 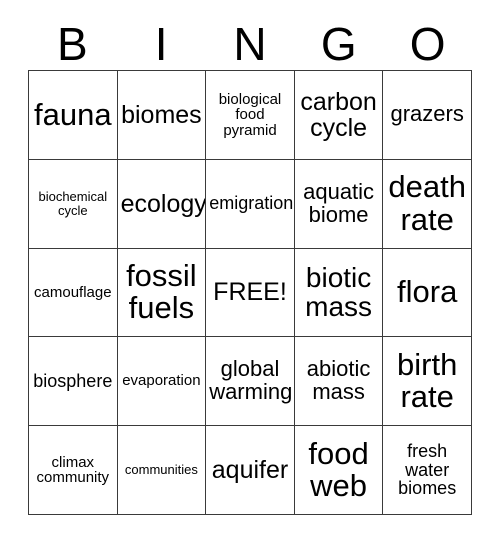 I want to click on bingo-cell-r3c4: biotic mass, so click(x=339, y=293).